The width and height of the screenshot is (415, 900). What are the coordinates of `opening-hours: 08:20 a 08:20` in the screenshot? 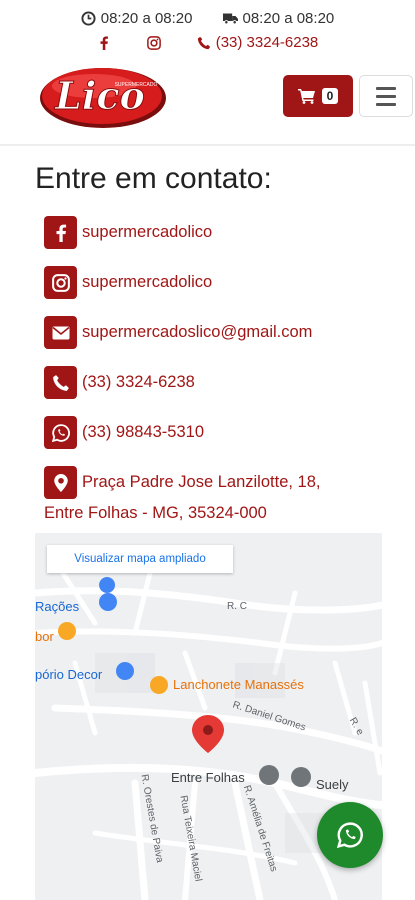 It's located at (137, 18).